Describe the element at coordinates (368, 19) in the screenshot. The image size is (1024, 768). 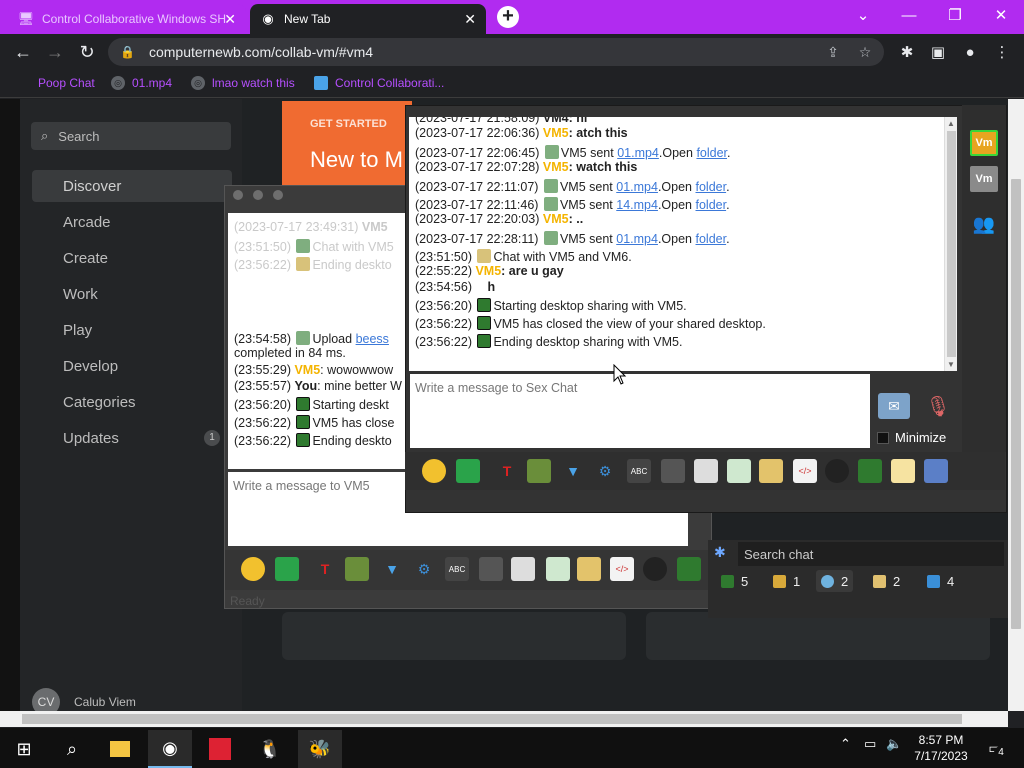
I see `tab-new-tab: ◉ New Tab ✕` at that location.